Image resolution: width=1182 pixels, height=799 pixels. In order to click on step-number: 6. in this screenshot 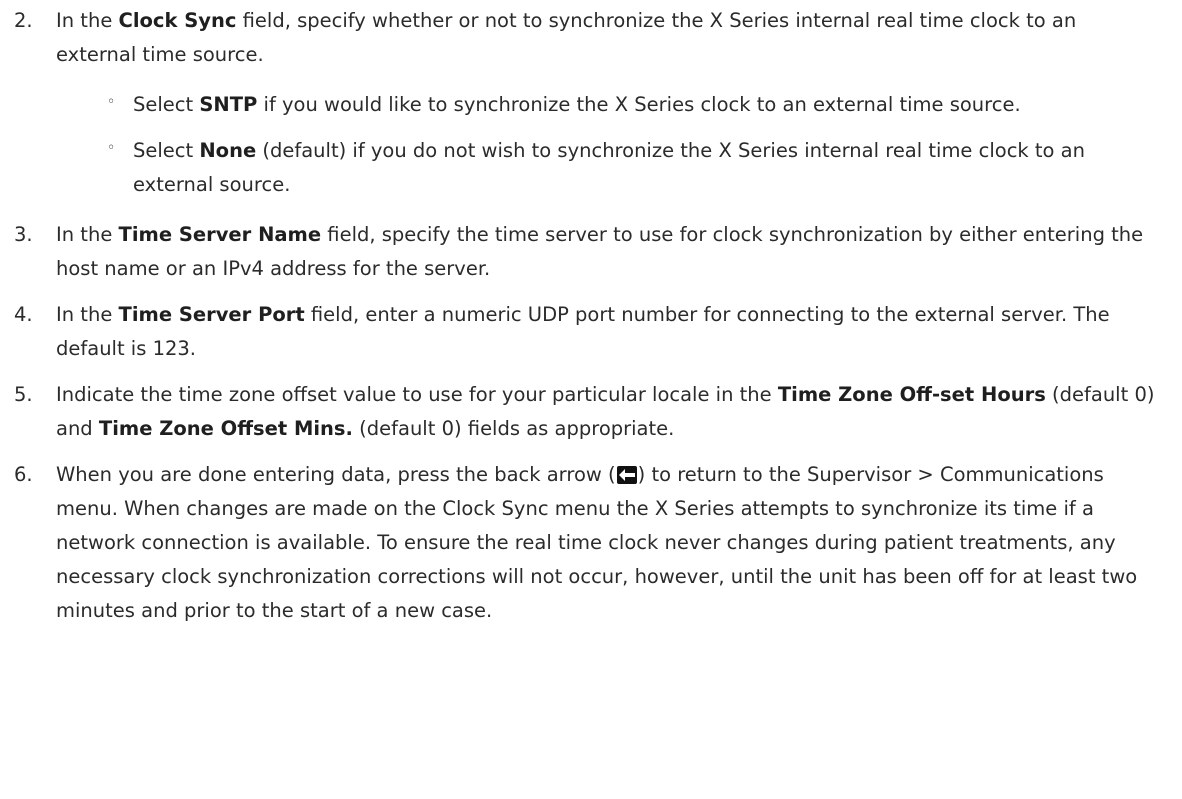, I will do `click(23, 474)`.